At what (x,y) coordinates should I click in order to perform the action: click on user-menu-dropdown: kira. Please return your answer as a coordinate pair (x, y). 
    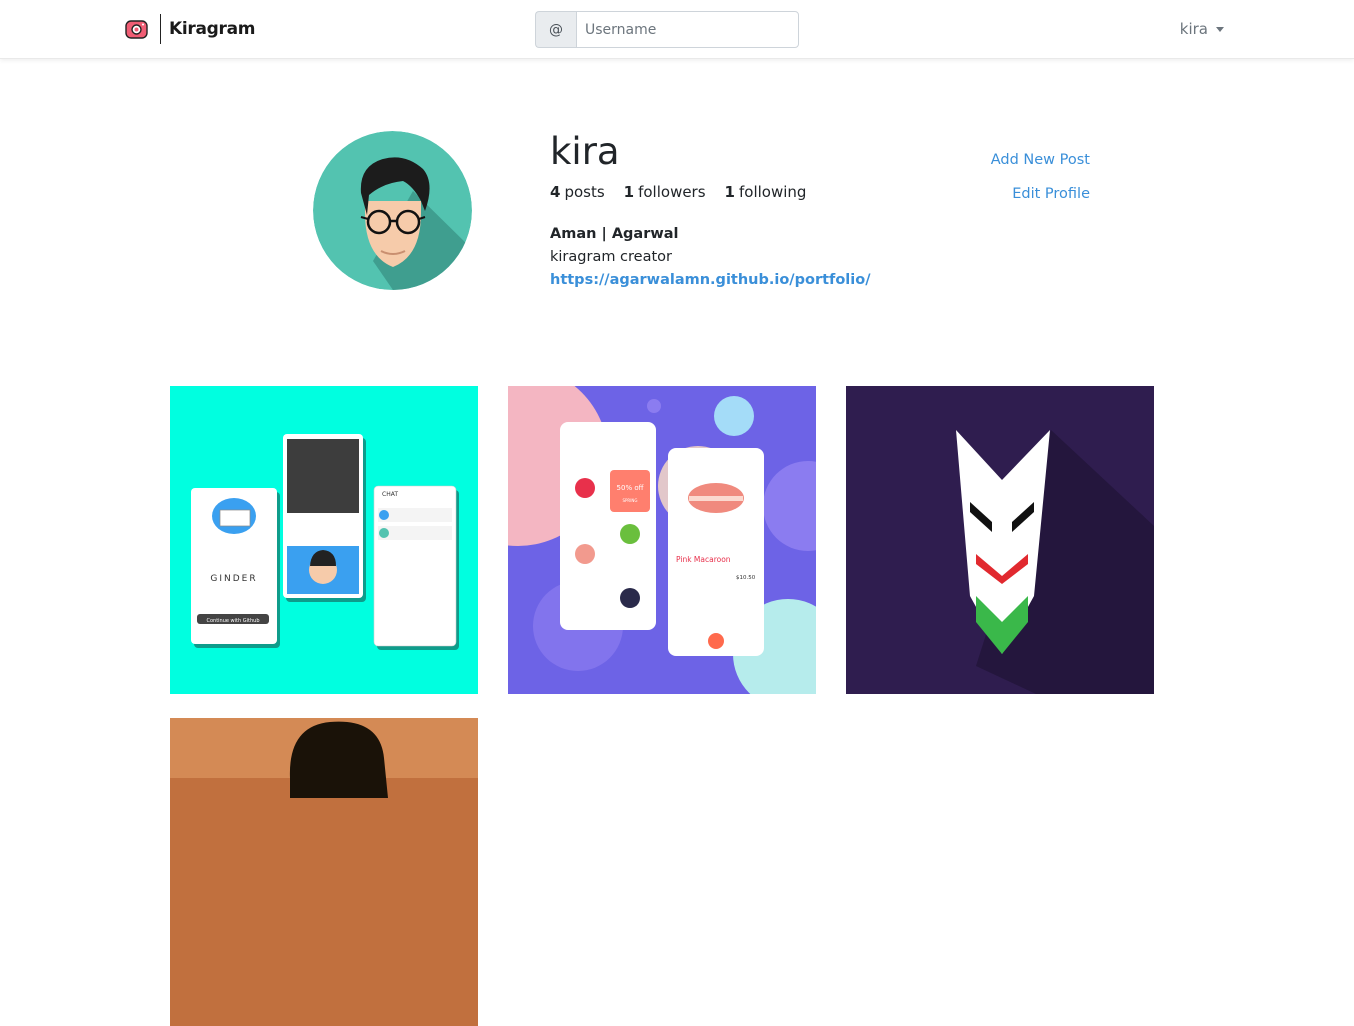
    Looking at the image, I should click on (1202, 29).